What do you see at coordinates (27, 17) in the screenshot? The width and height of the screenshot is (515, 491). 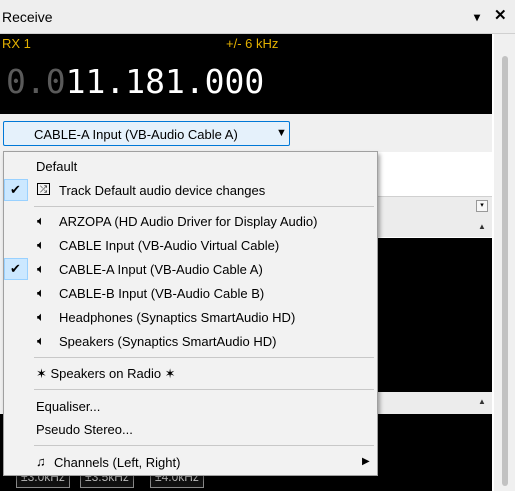 I see `window-title: Receive` at bounding box center [27, 17].